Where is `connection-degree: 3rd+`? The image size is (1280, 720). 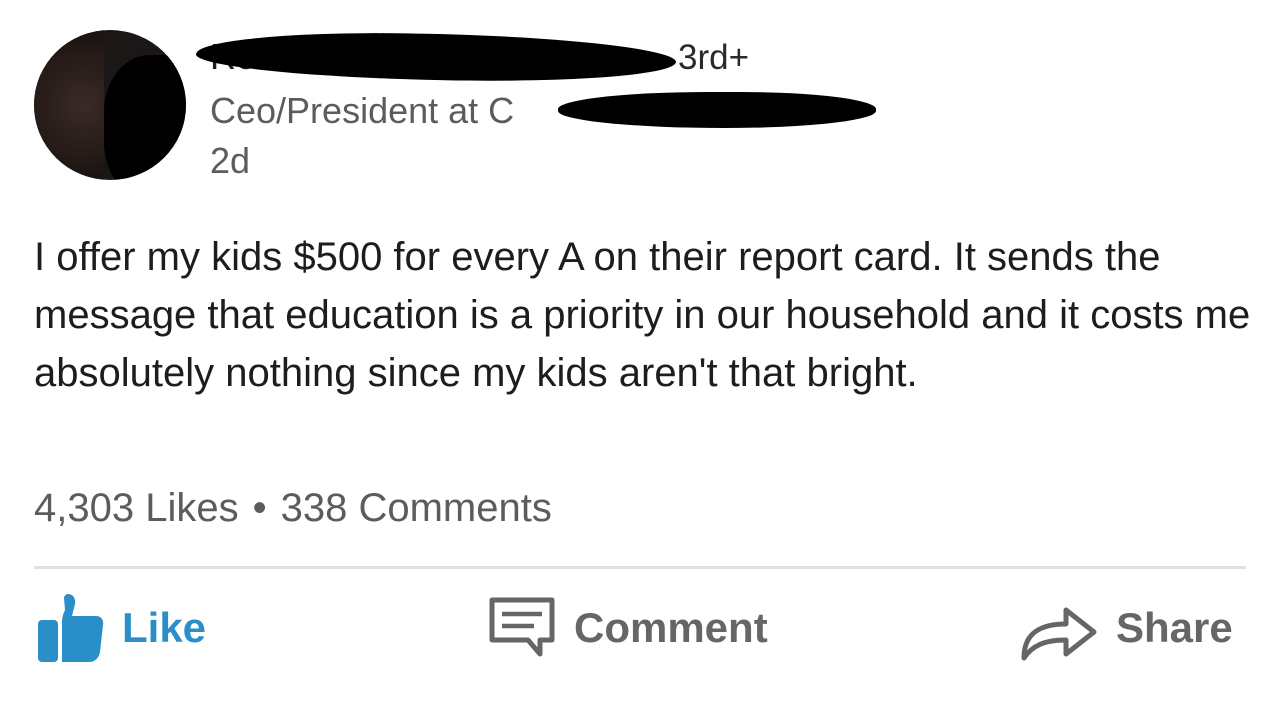
connection-degree: 3rd+ is located at coordinates (714, 57).